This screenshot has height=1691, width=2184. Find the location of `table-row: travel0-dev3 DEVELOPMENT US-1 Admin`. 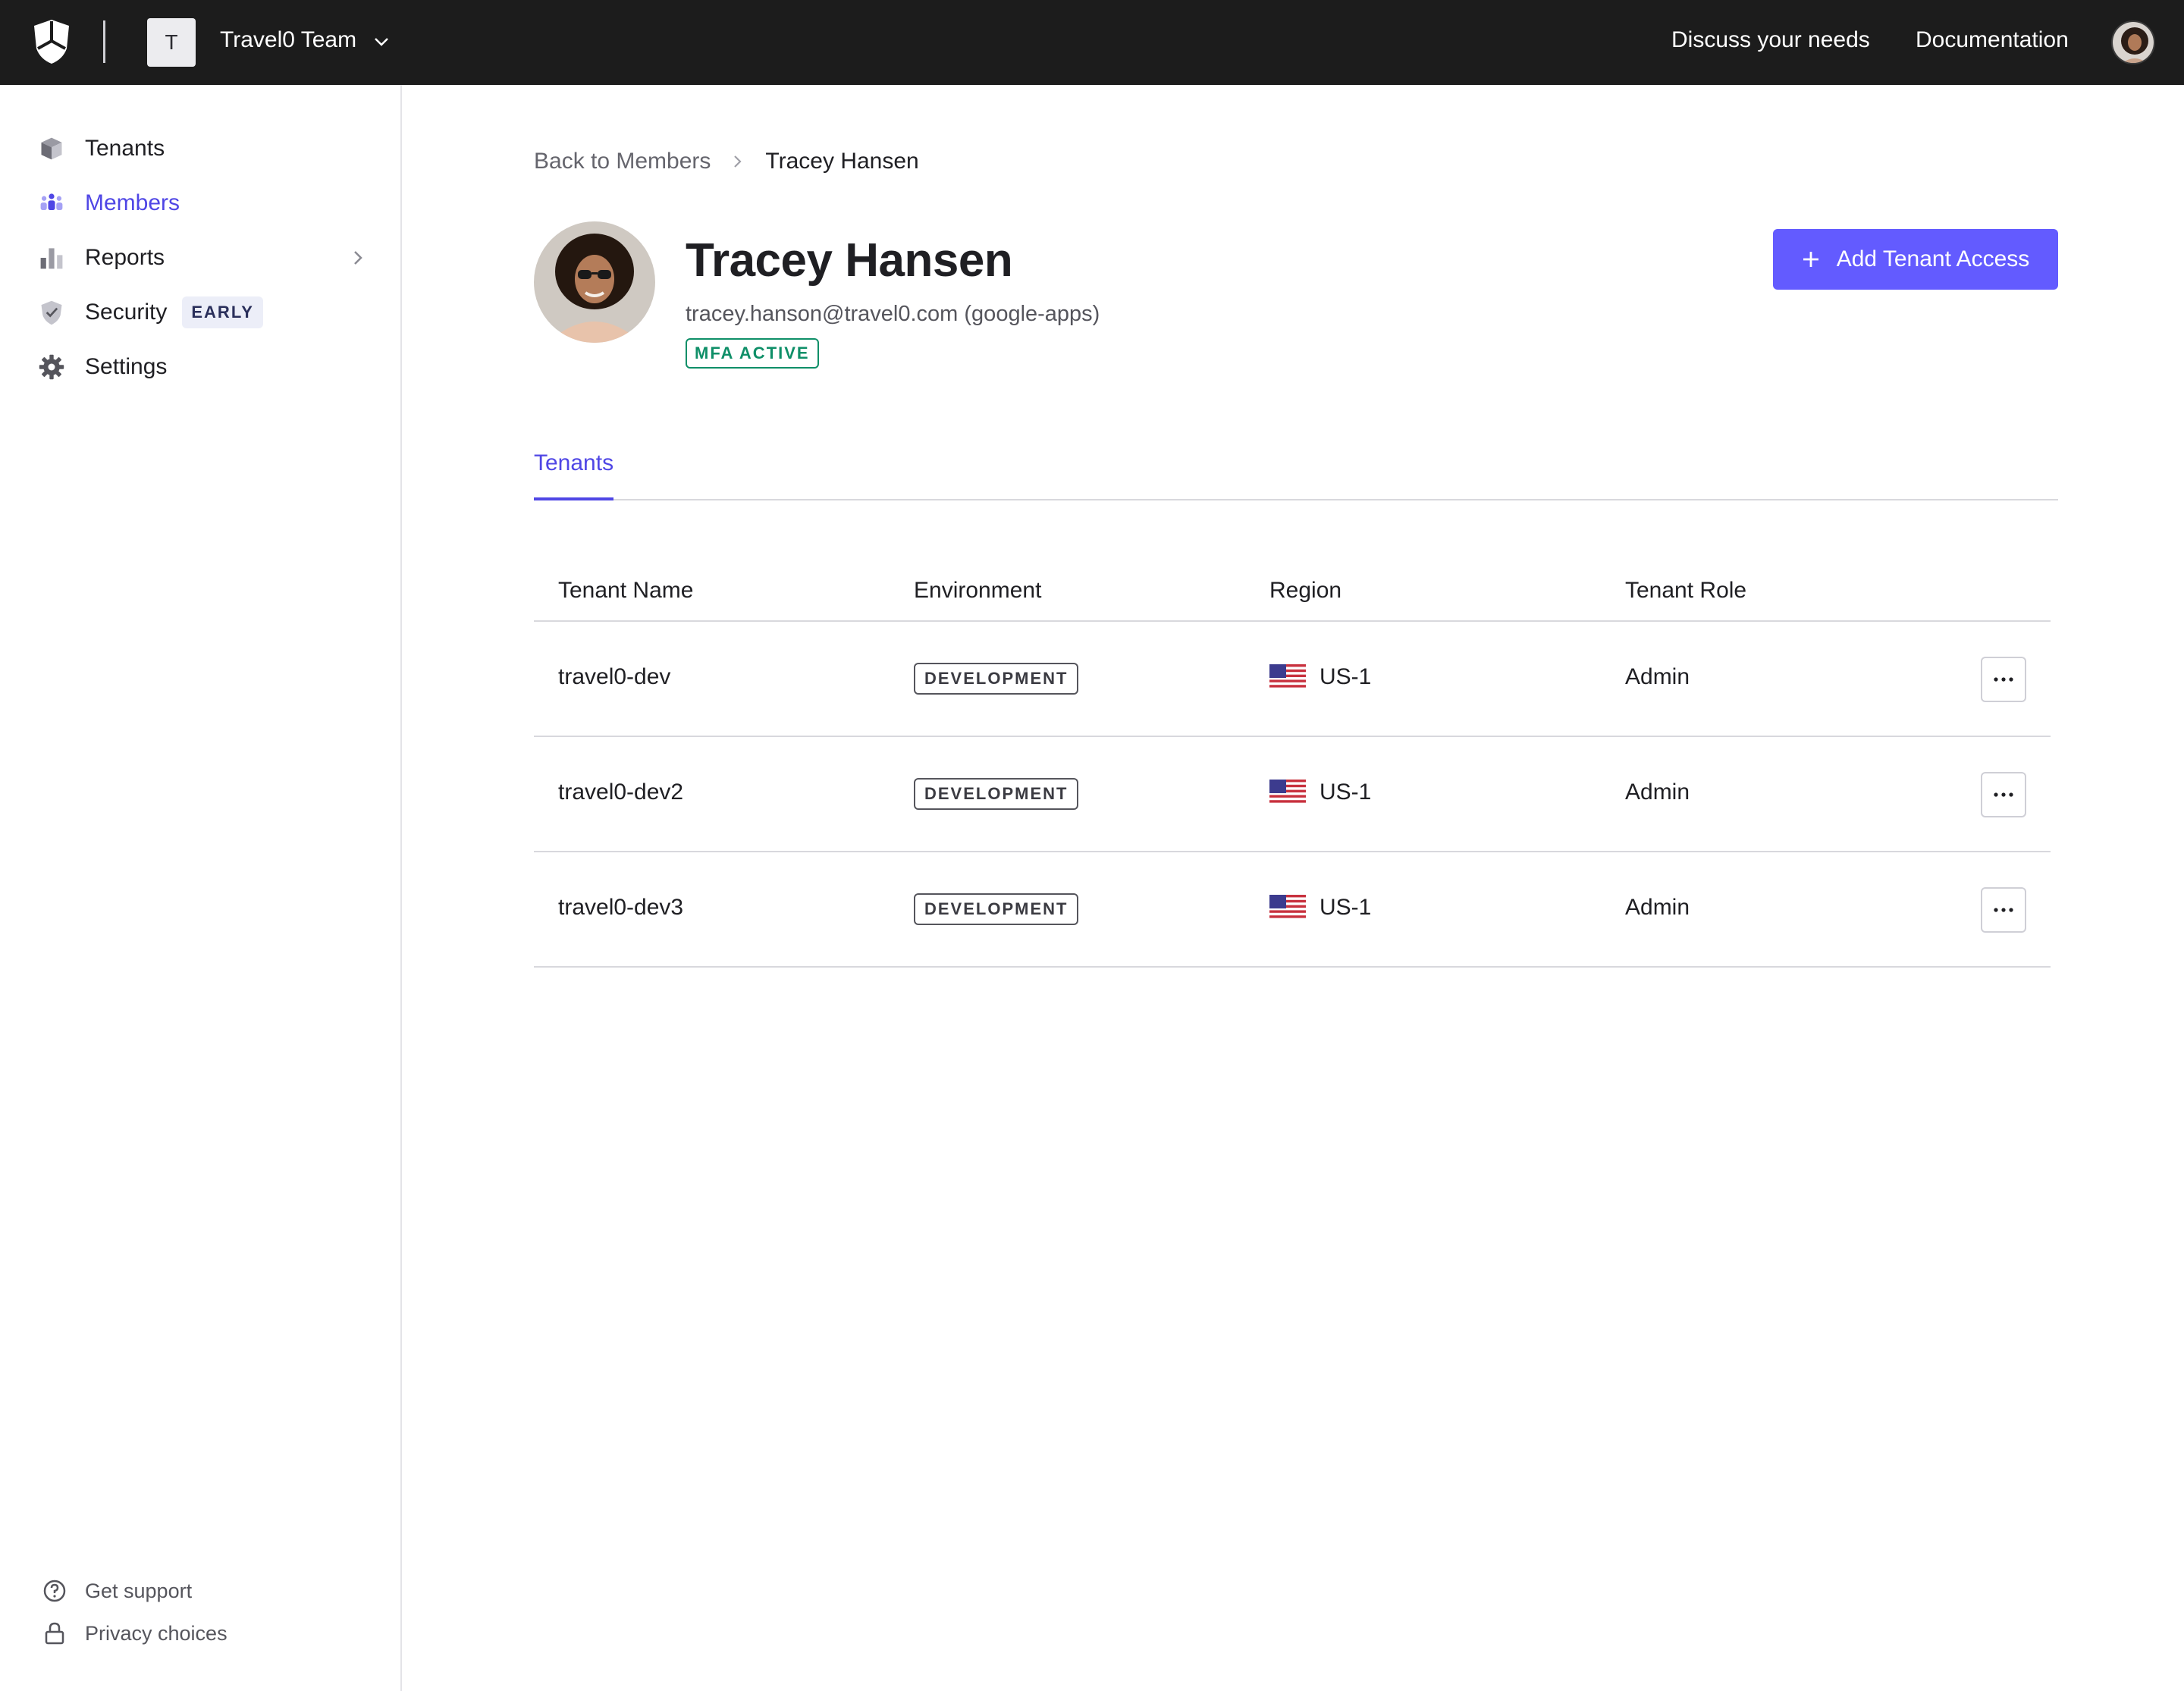

table-row: travel0-dev3 DEVELOPMENT US-1 Admin is located at coordinates (1292, 910).